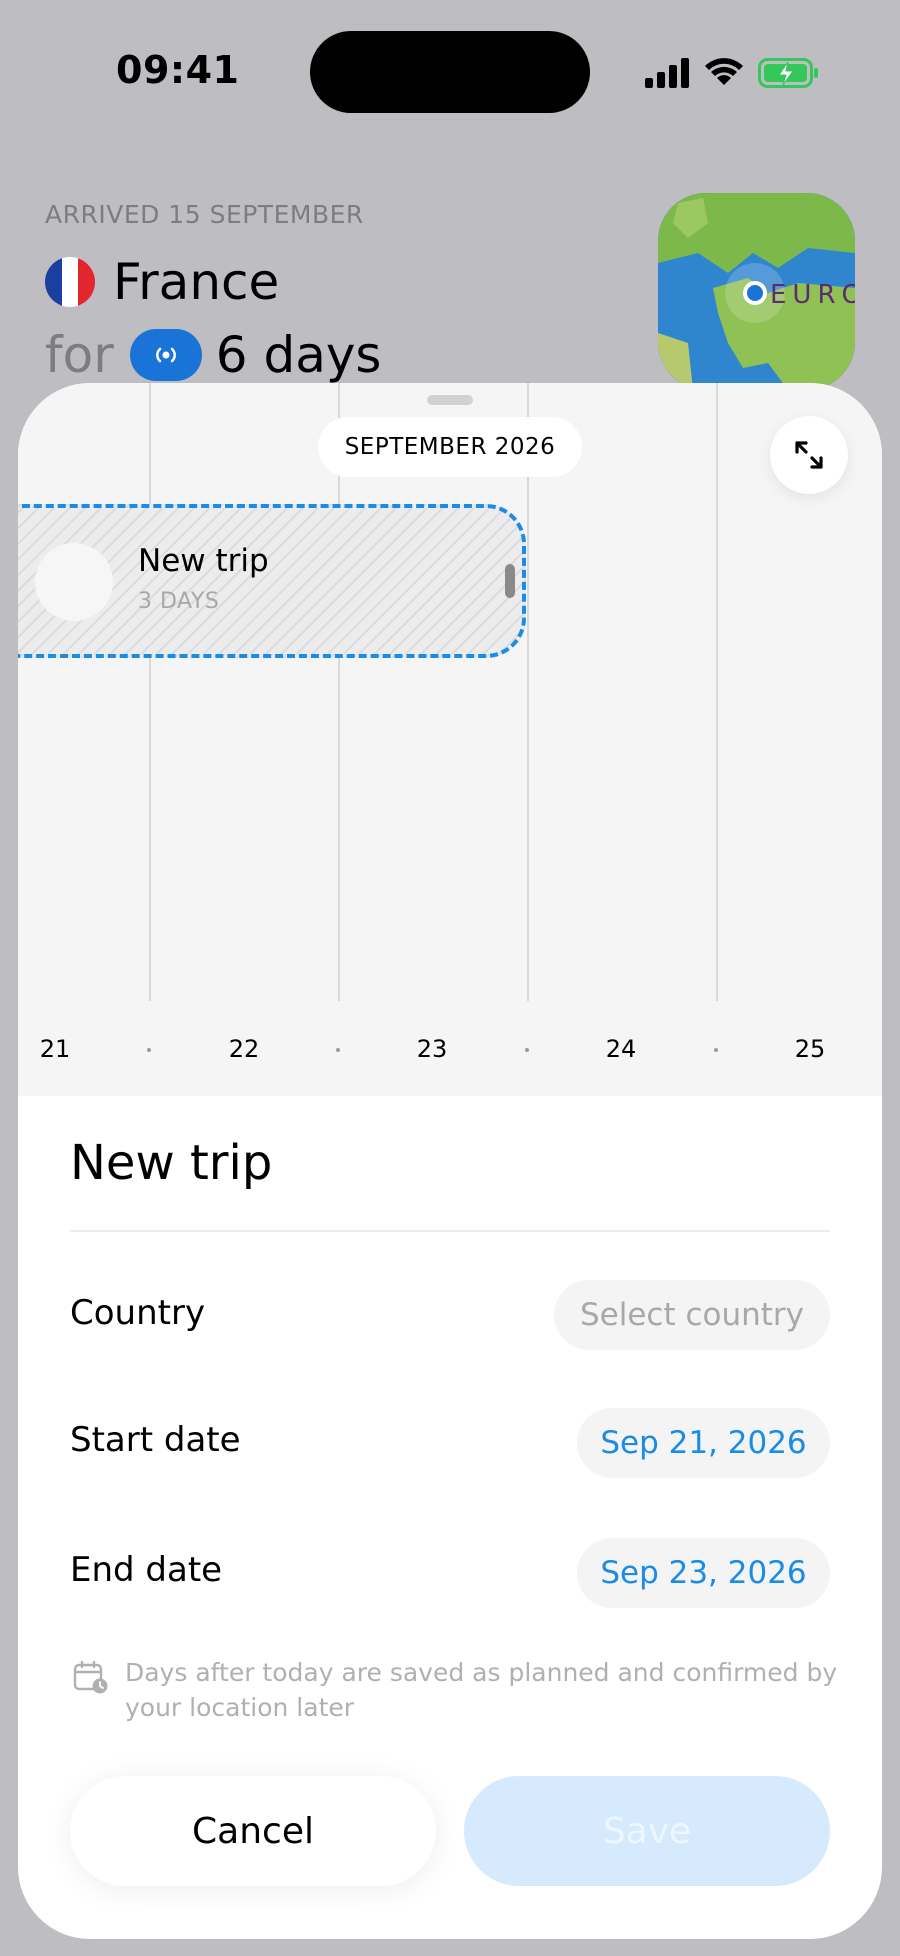  What do you see at coordinates (165, 355) in the screenshot?
I see `location-broadcast-icon` at bounding box center [165, 355].